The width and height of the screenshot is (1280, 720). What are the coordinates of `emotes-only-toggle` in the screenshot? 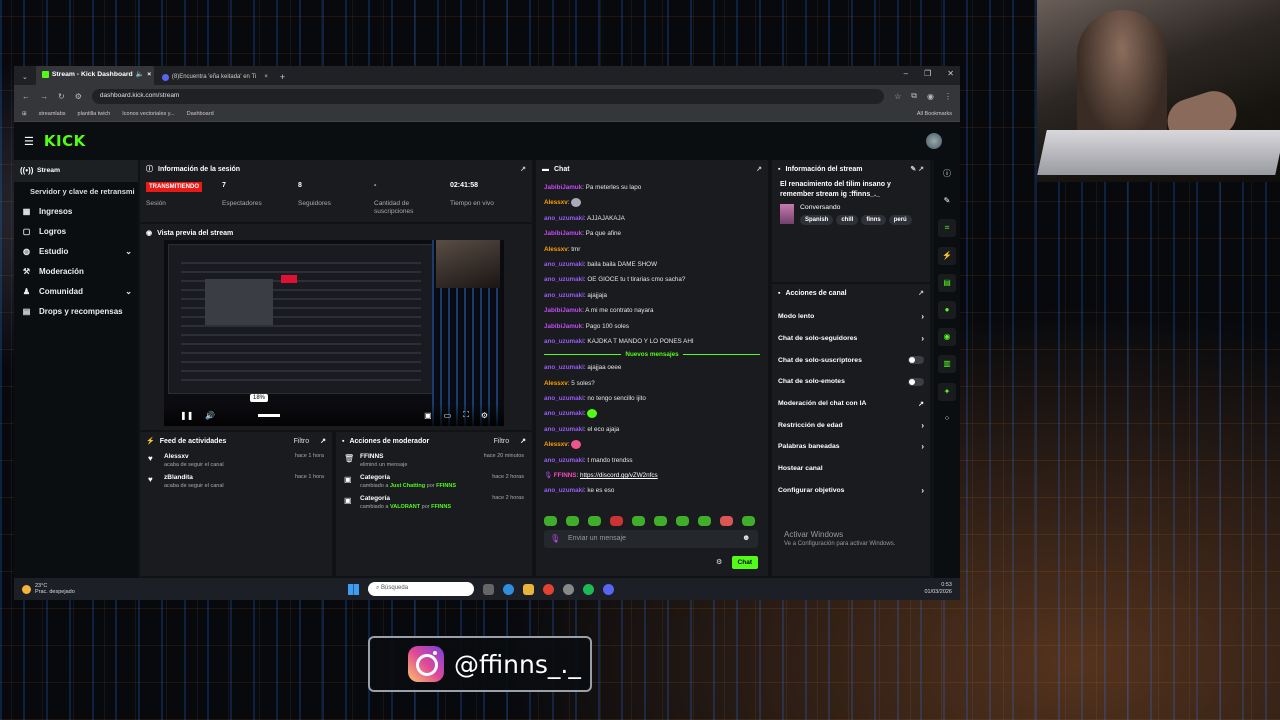 It's located at (916, 381).